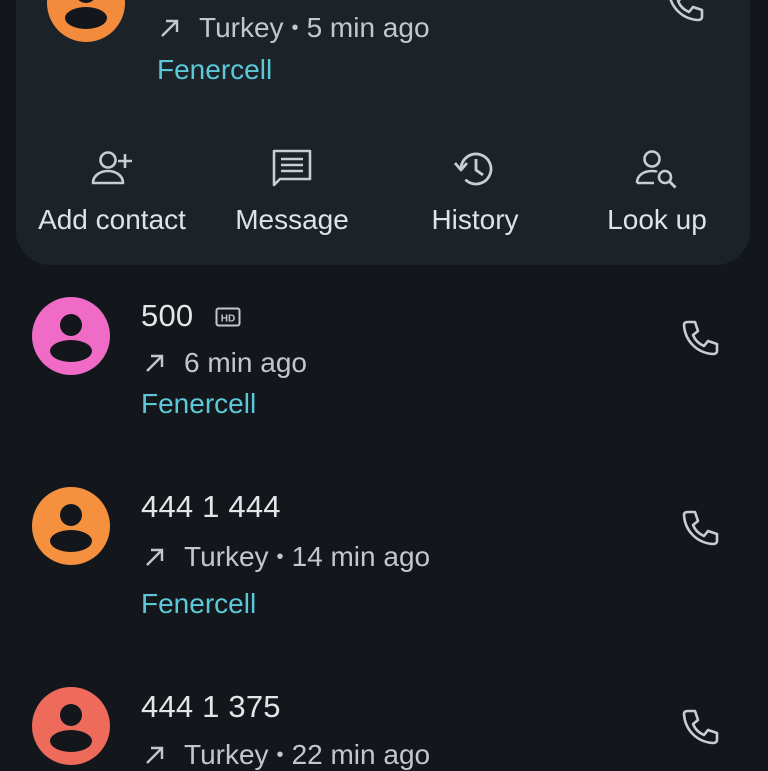 The height and width of the screenshot is (771, 768). What do you see at coordinates (286, 557) in the screenshot?
I see `call-details: Turkey • 14 min ago` at bounding box center [286, 557].